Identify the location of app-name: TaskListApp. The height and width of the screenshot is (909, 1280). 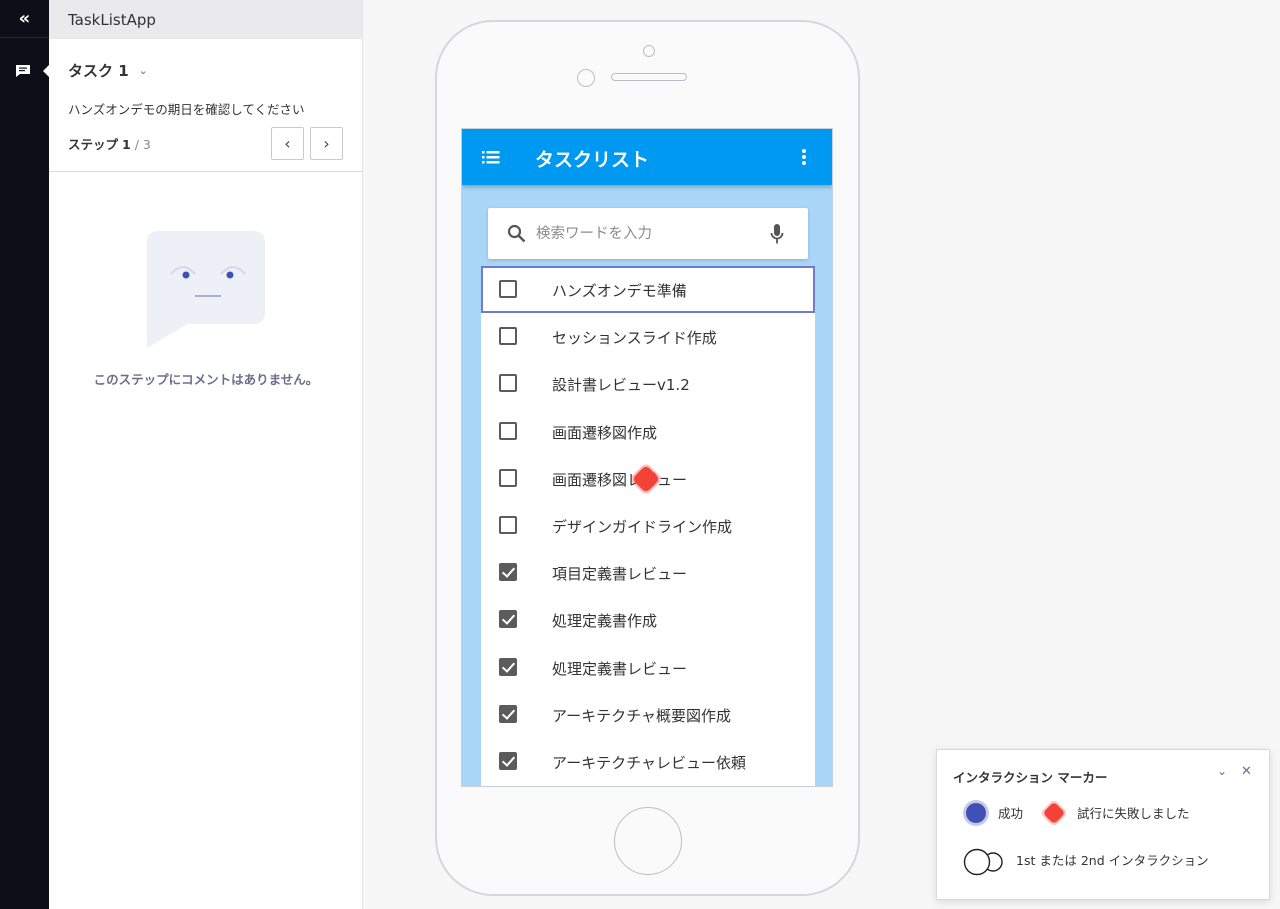
(205, 19).